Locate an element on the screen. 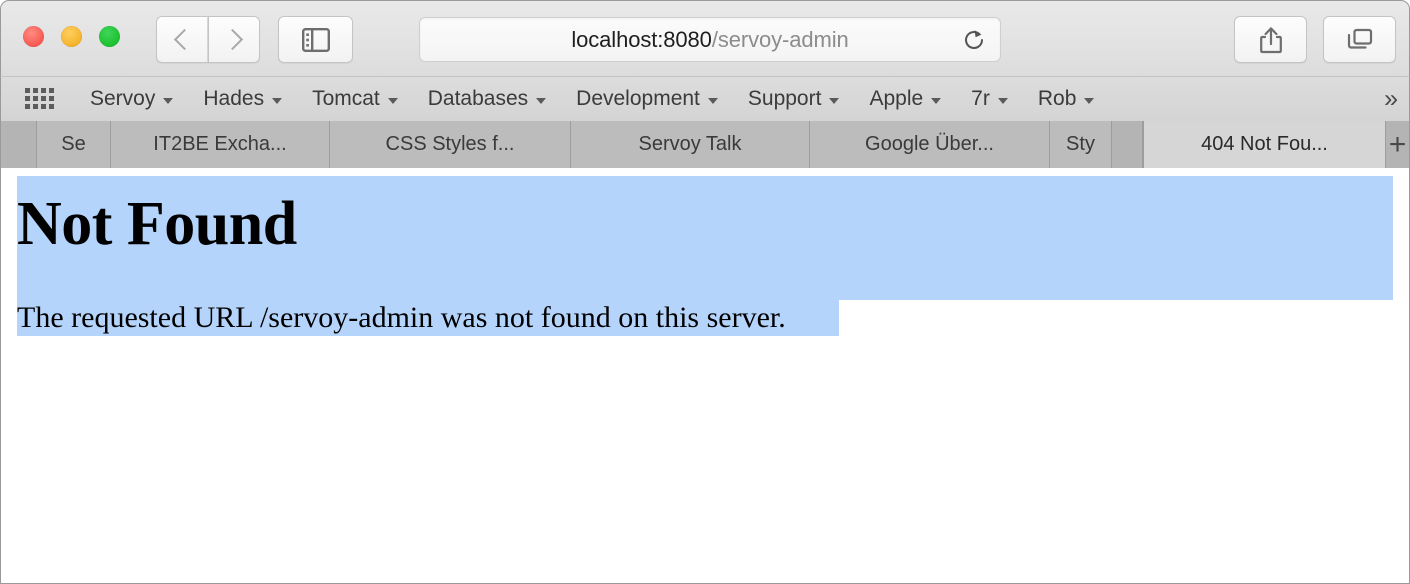 The height and width of the screenshot is (584, 1410). sidebar-toggle-button is located at coordinates (315, 39).